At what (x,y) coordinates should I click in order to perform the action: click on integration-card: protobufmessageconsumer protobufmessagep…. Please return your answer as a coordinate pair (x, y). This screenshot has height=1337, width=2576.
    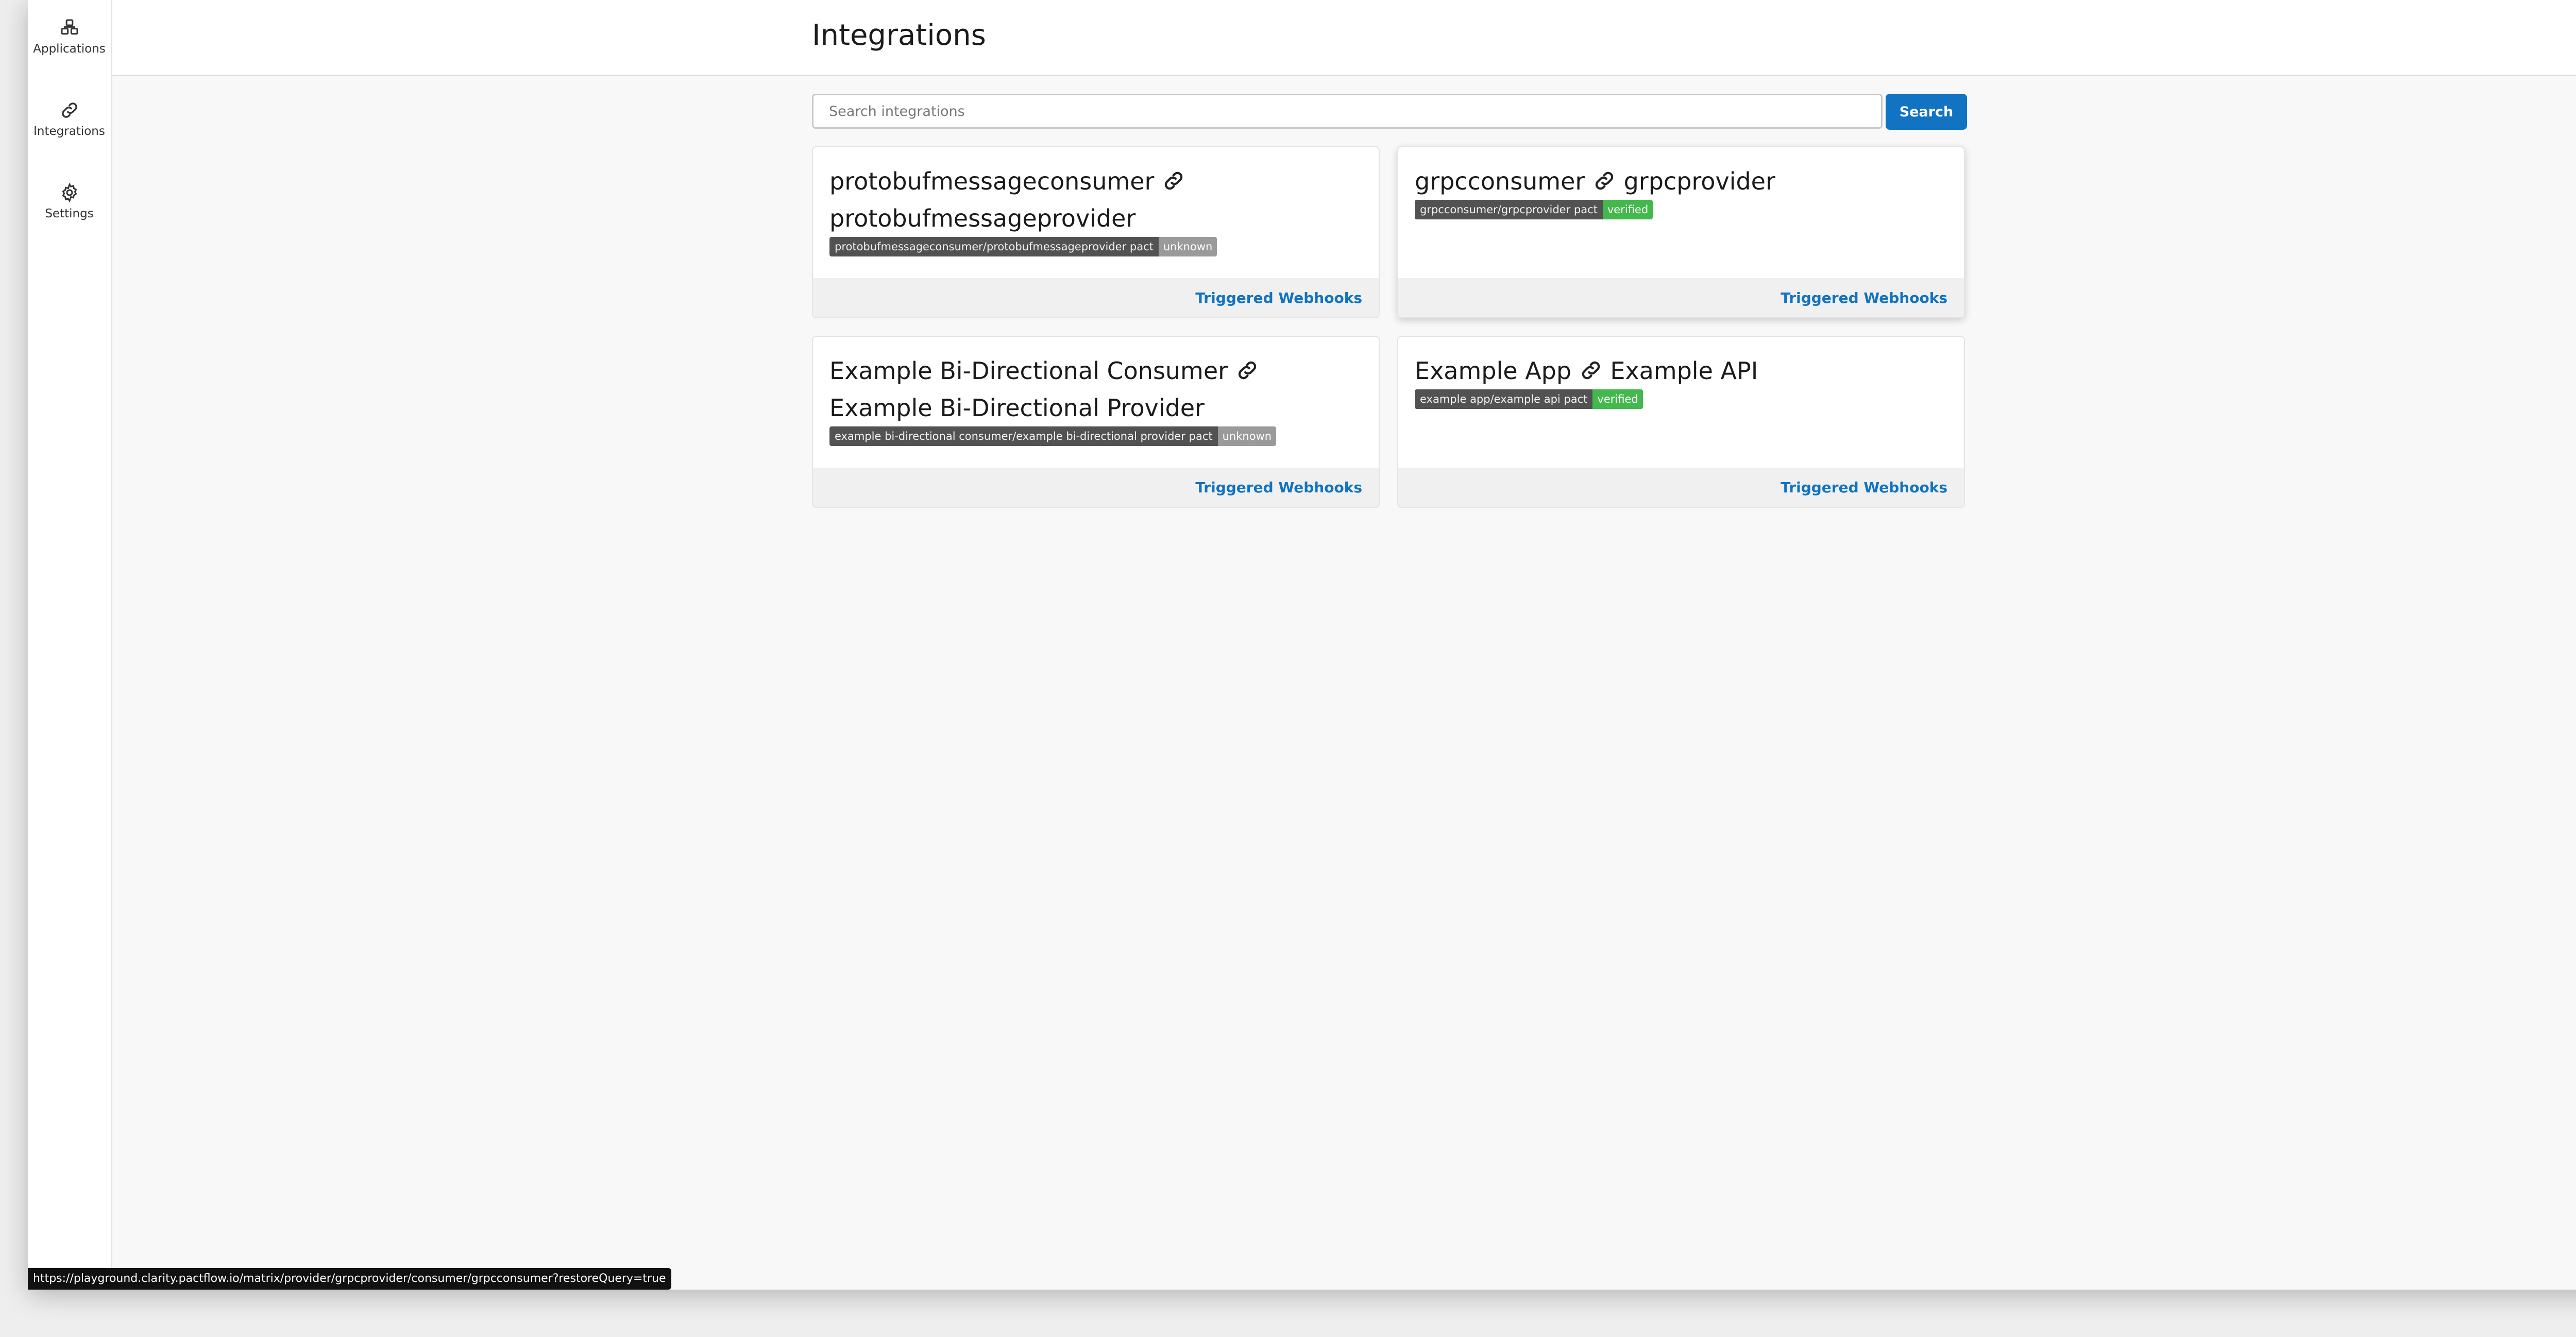
    Looking at the image, I should click on (1096, 232).